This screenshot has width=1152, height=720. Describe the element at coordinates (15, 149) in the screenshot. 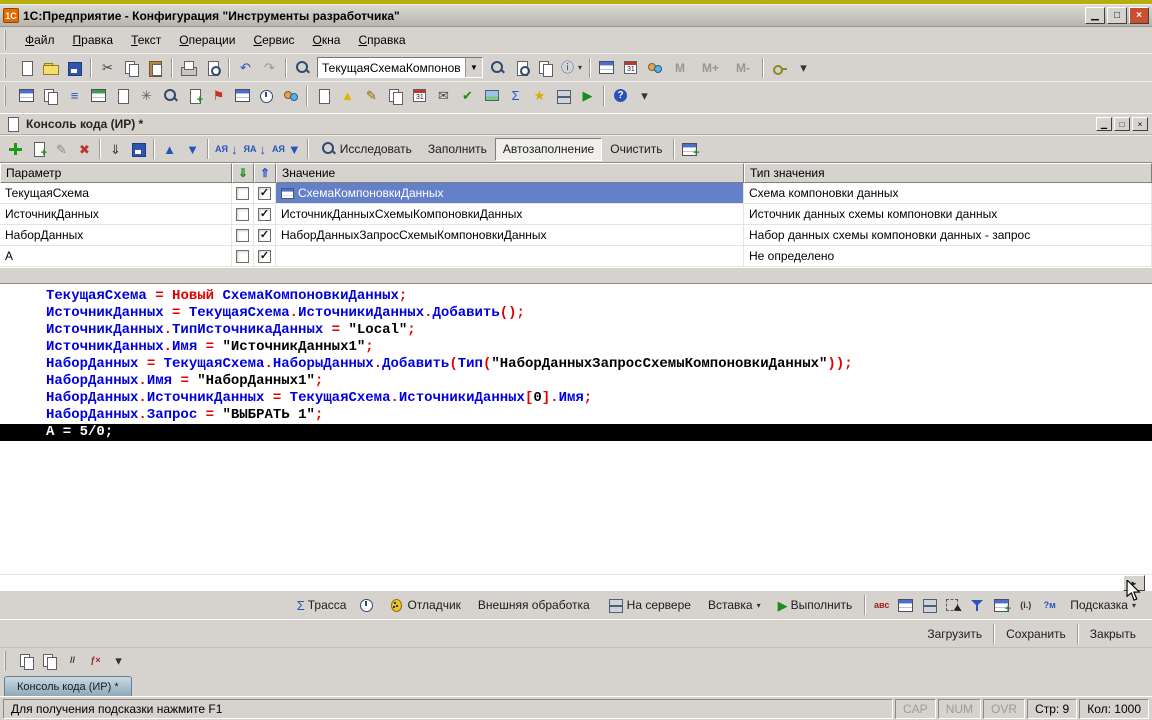

I see `add-icon` at that location.